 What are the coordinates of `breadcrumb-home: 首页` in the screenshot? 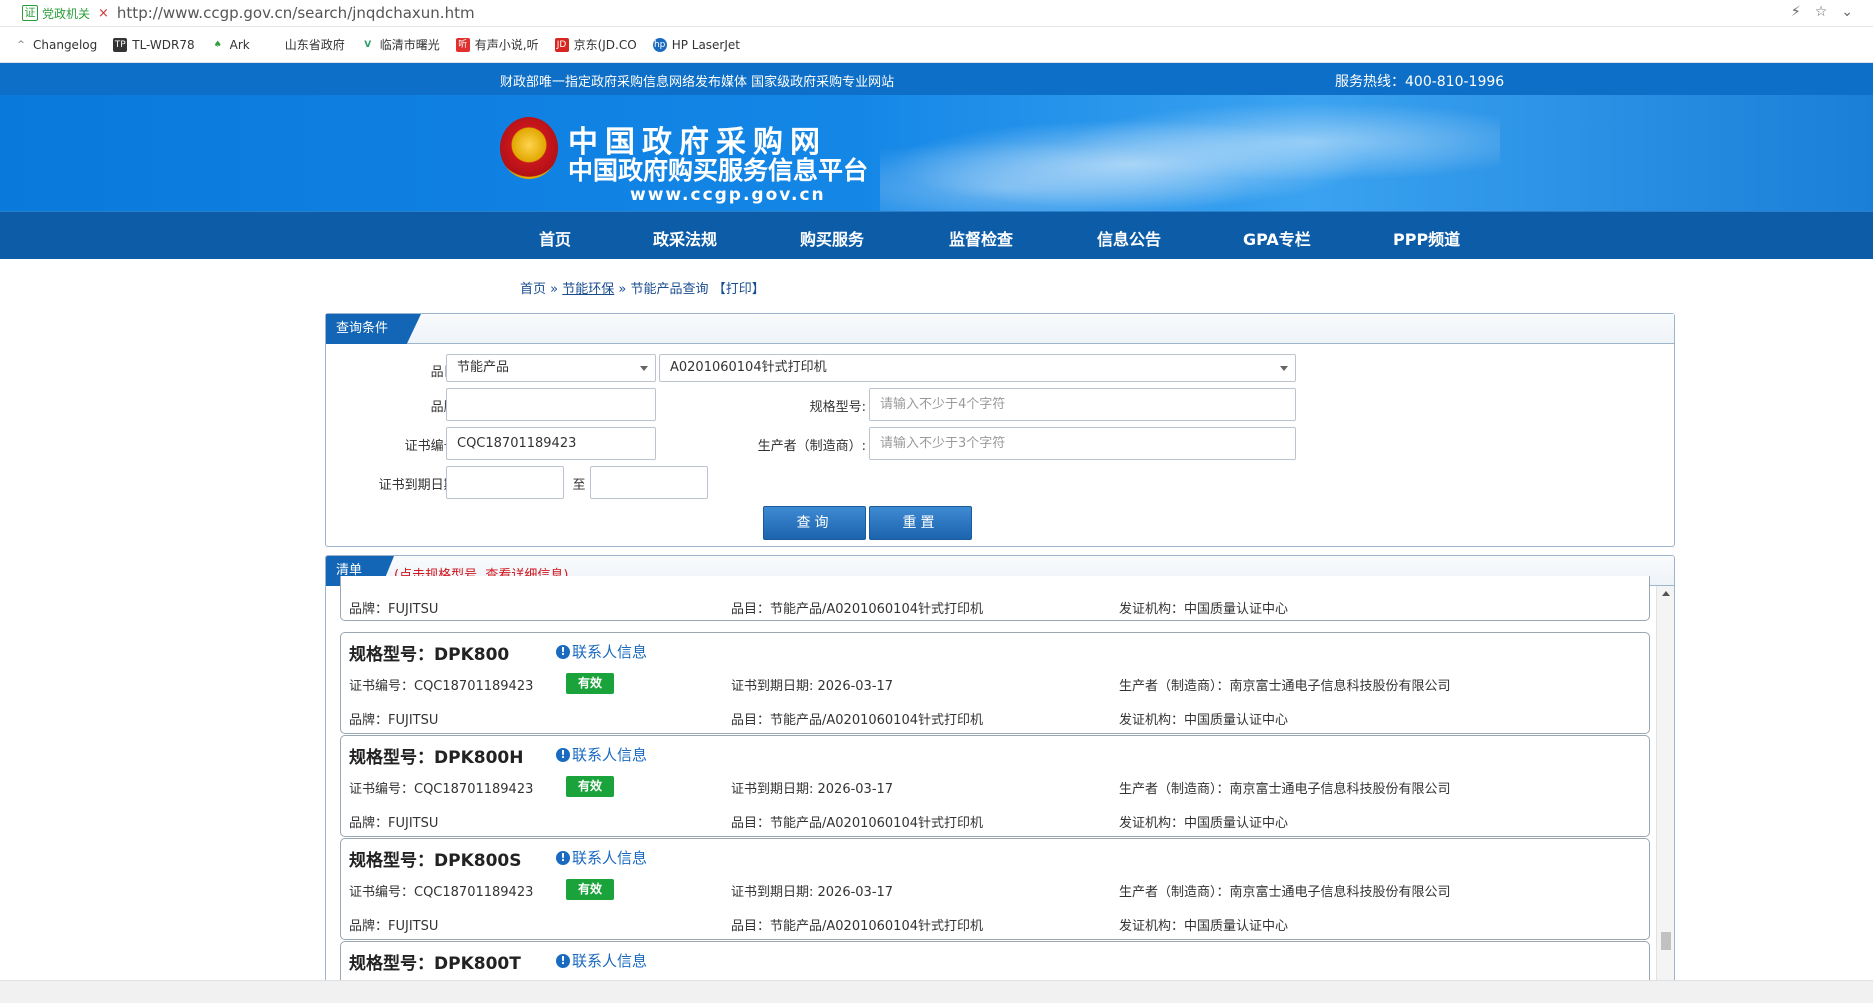 It's located at (533, 289).